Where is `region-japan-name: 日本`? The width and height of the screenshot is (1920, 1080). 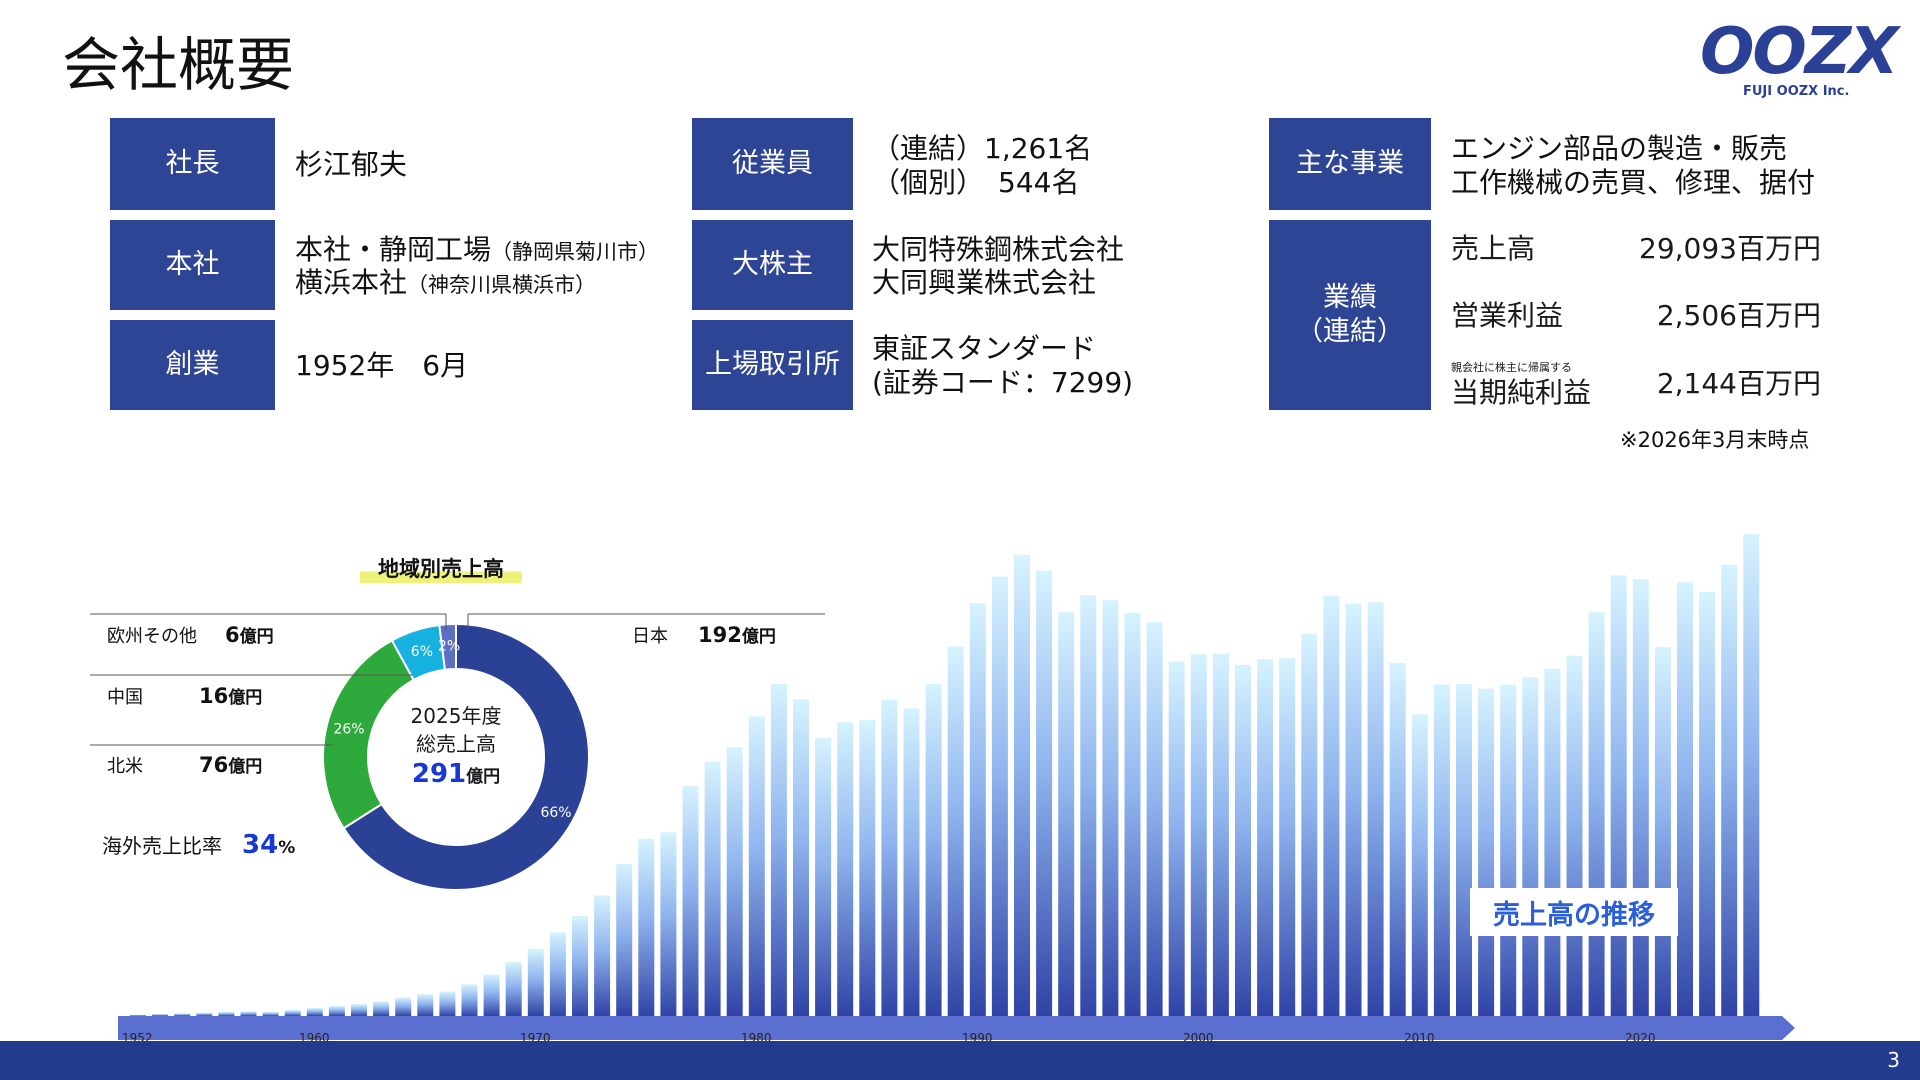 region-japan-name: 日本 is located at coordinates (650, 636).